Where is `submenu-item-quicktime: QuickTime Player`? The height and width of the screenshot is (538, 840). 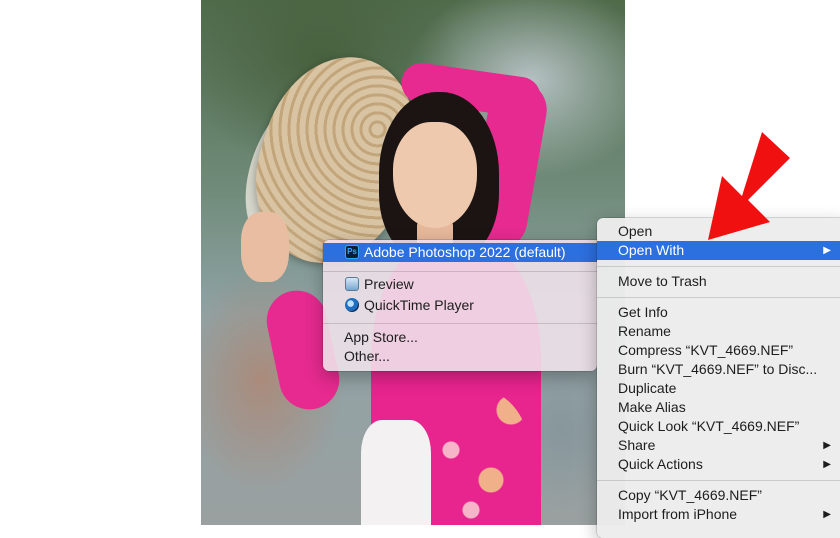
submenu-item-quicktime: QuickTime Player is located at coordinates (460, 305).